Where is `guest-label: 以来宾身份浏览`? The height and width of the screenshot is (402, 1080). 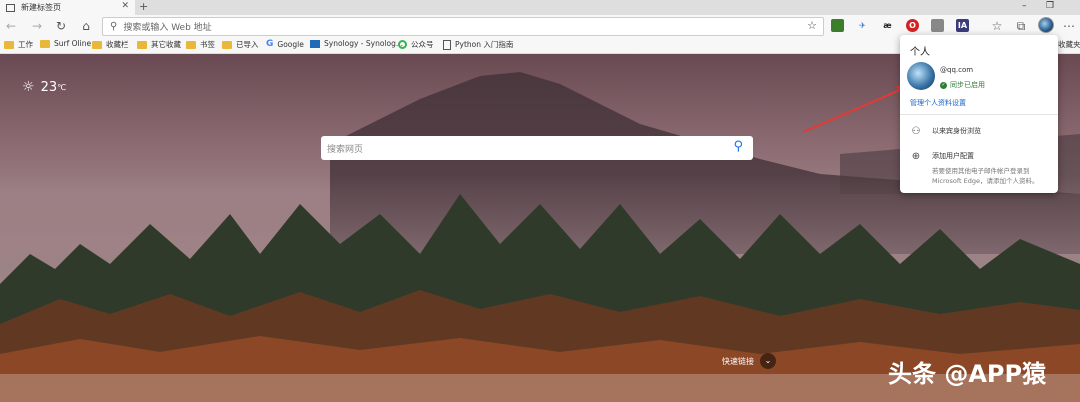
guest-label: 以来宾身份浏览 is located at coordinates (956, 131).